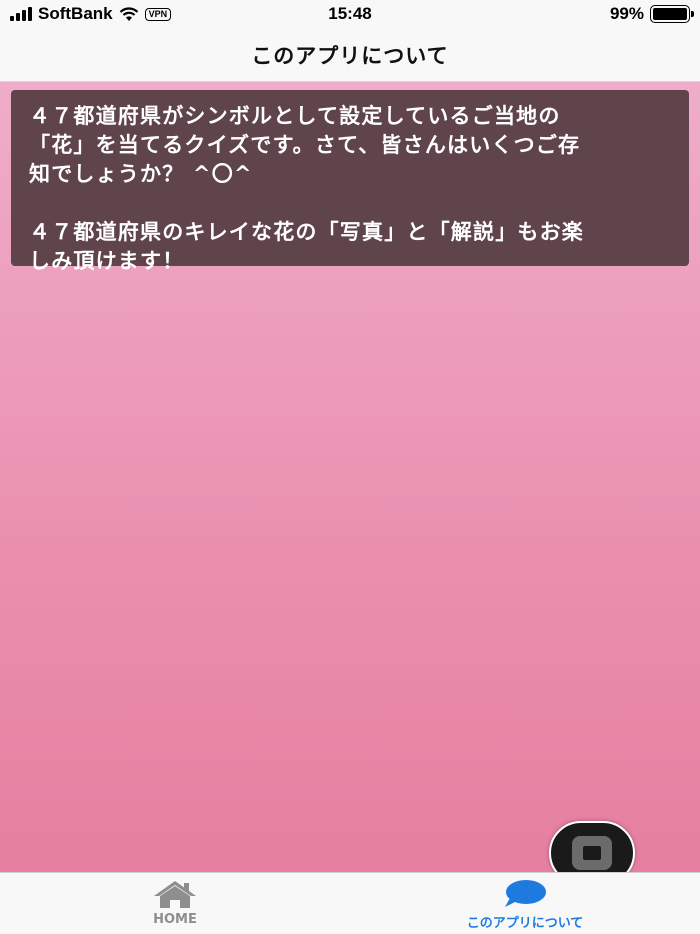 The width and height of the screenshot is (700, 934). I want to click on status-bar: SoftBank VPN 15:48 99%, so click(350, 14).